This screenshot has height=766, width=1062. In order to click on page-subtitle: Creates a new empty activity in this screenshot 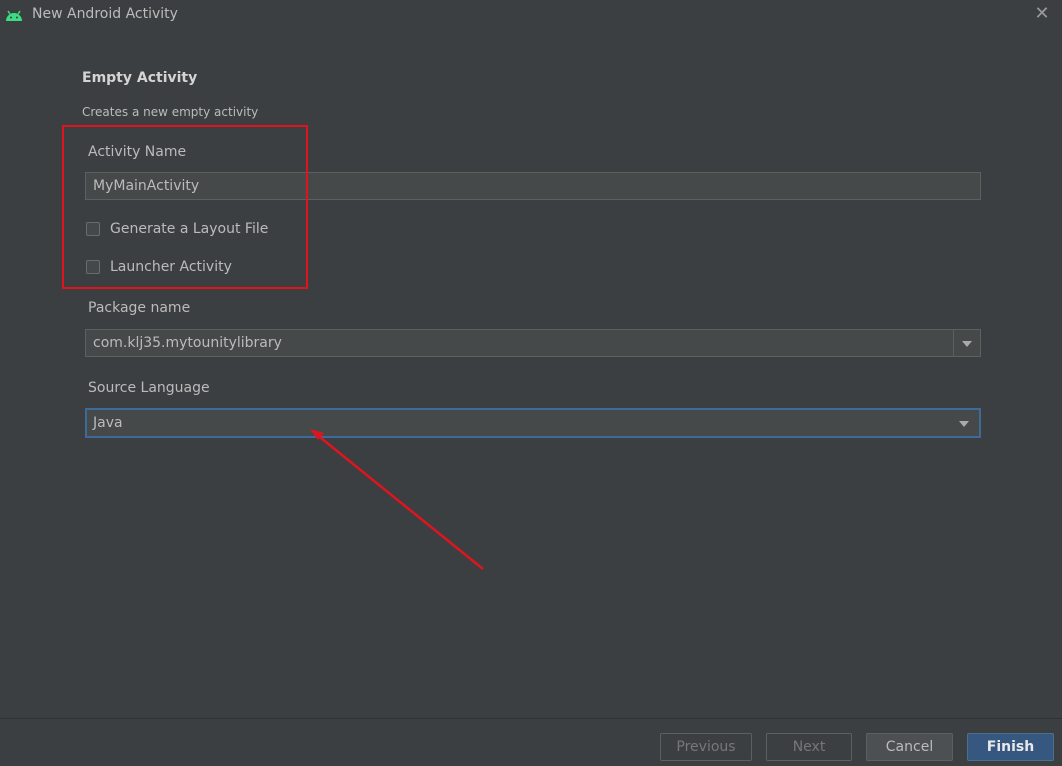, I will do `click(170, 112)`.